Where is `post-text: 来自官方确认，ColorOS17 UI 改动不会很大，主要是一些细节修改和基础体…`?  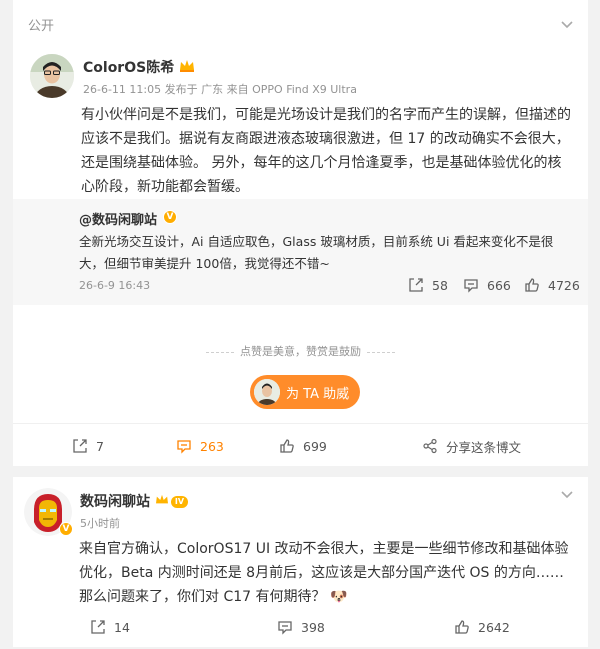
post-text: 来自官方确认，ColorOS17 UI 改动不会很大，主要是一些细节修改和基础体… is located at coordinates (324, 573).